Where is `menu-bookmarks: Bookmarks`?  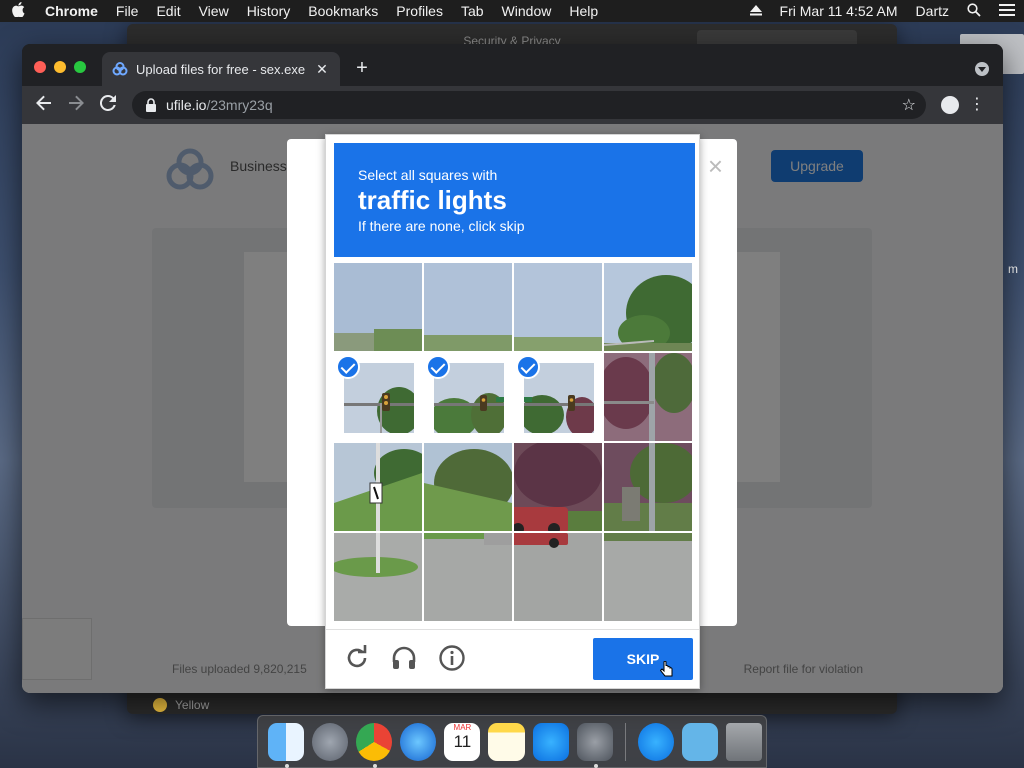
menu-bookmarks: Bookmarks is located at coordinates (343, 11).